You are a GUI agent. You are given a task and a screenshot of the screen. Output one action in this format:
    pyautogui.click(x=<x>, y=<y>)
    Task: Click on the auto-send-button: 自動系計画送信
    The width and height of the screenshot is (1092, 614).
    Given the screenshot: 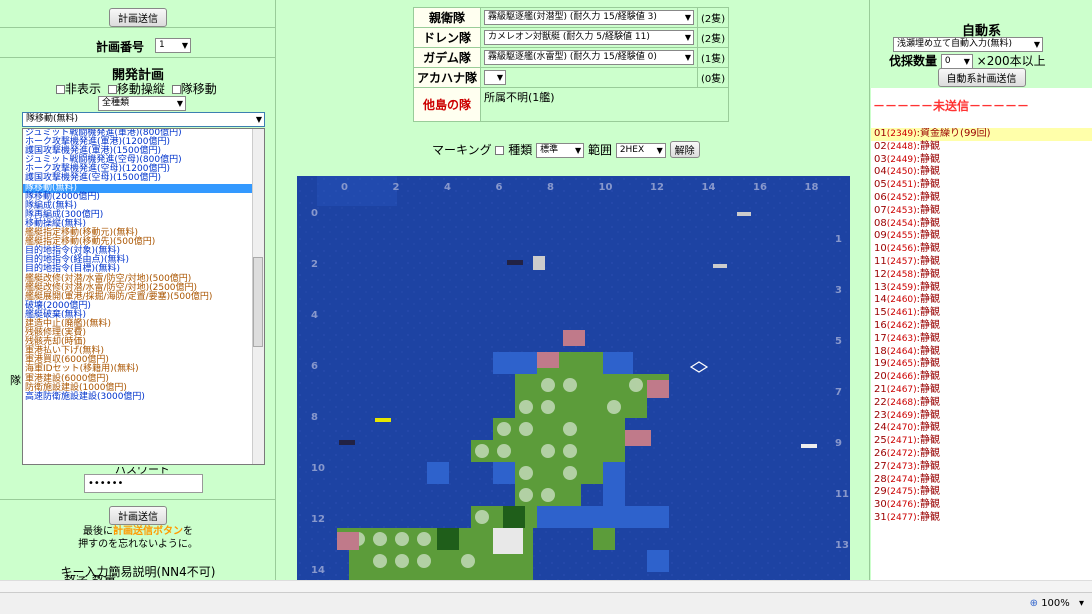 What is the action you would take?
    pyautogui.click(x=981, y=77)
    